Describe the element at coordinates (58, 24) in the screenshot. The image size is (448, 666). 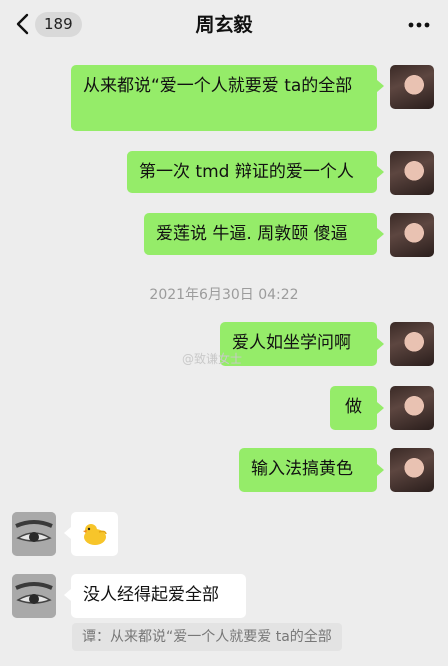
I see `unread-count-badge: 189` at that location.